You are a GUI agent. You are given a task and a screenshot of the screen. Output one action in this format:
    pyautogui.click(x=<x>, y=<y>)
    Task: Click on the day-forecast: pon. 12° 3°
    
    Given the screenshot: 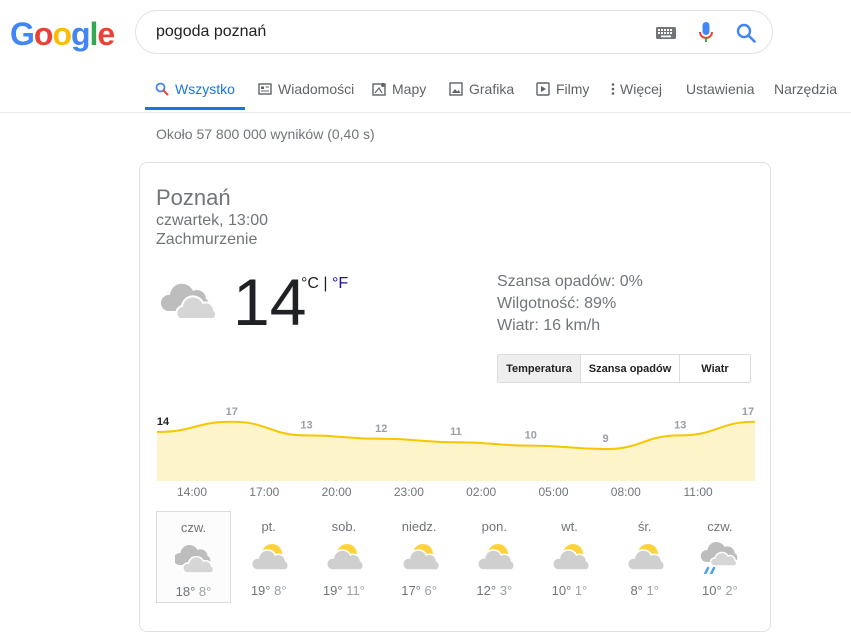 What is the action you would take?
    pyautogui.click(x=494, y=557)
    